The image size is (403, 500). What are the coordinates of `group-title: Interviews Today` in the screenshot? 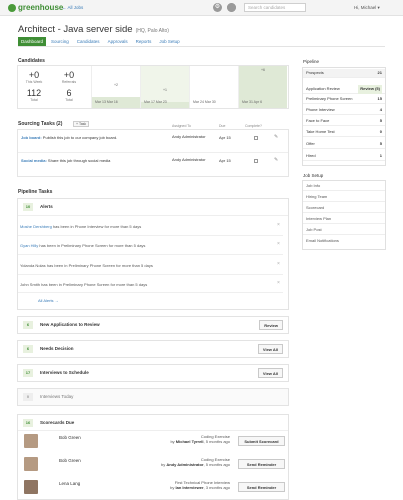 It's located at (57, 396).